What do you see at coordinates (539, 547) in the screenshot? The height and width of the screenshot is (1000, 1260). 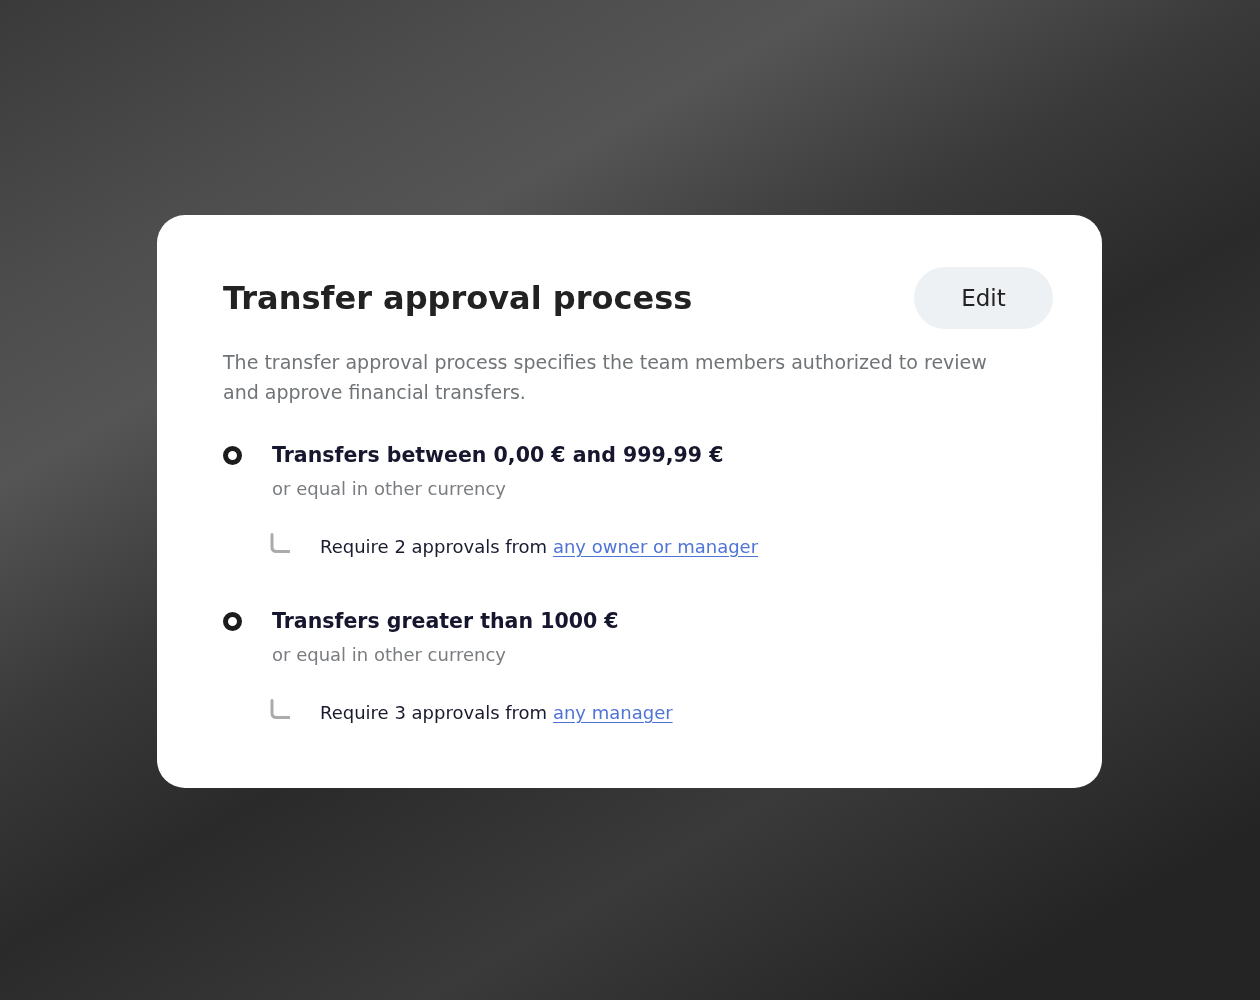 I see `approval-requirement: Require 2 approvals from any owner or manager` at bounding box center [539, 547].